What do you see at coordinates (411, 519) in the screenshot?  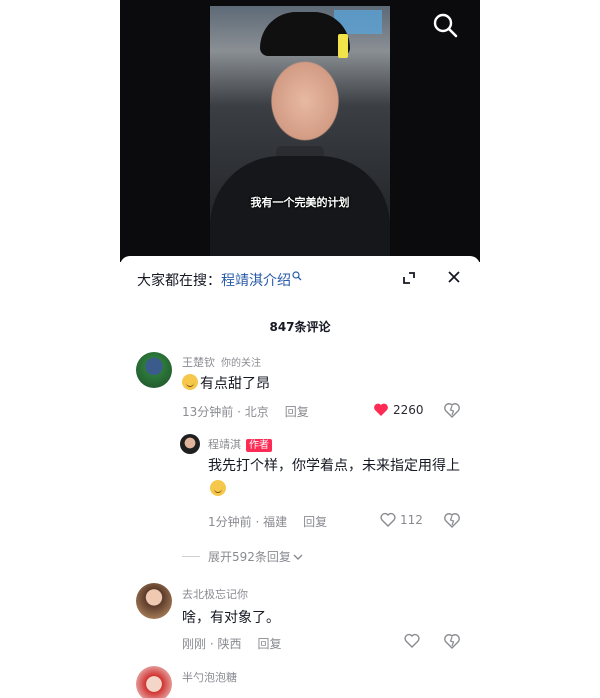 I see `like-count: 112` at bounding box center [411, 519].